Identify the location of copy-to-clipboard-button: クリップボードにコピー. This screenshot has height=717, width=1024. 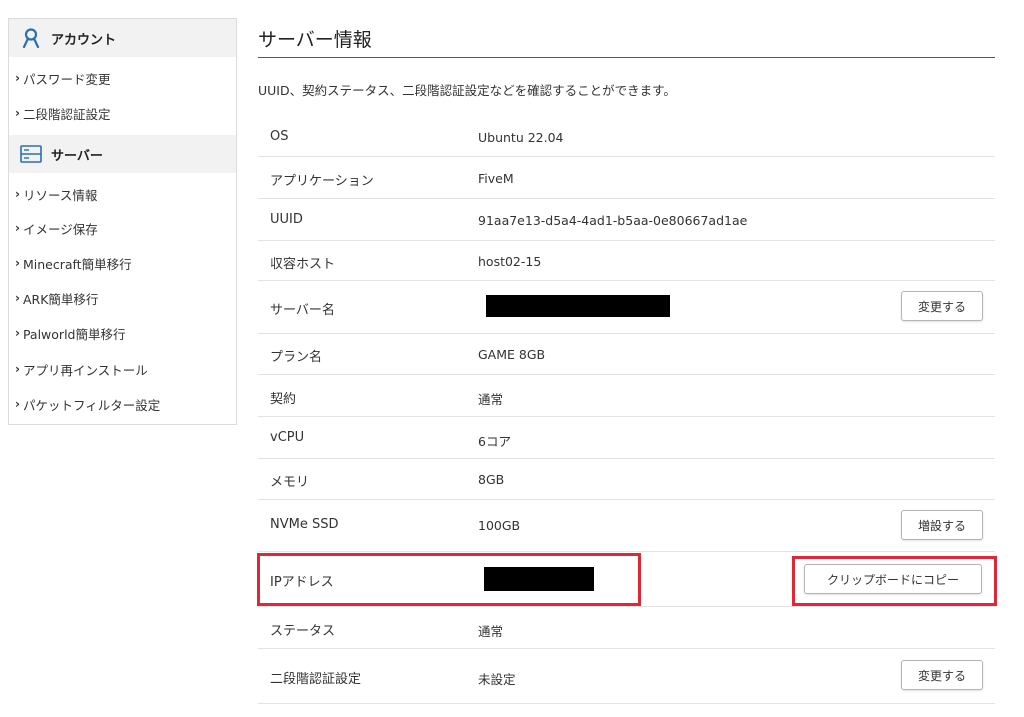
(893, 579).